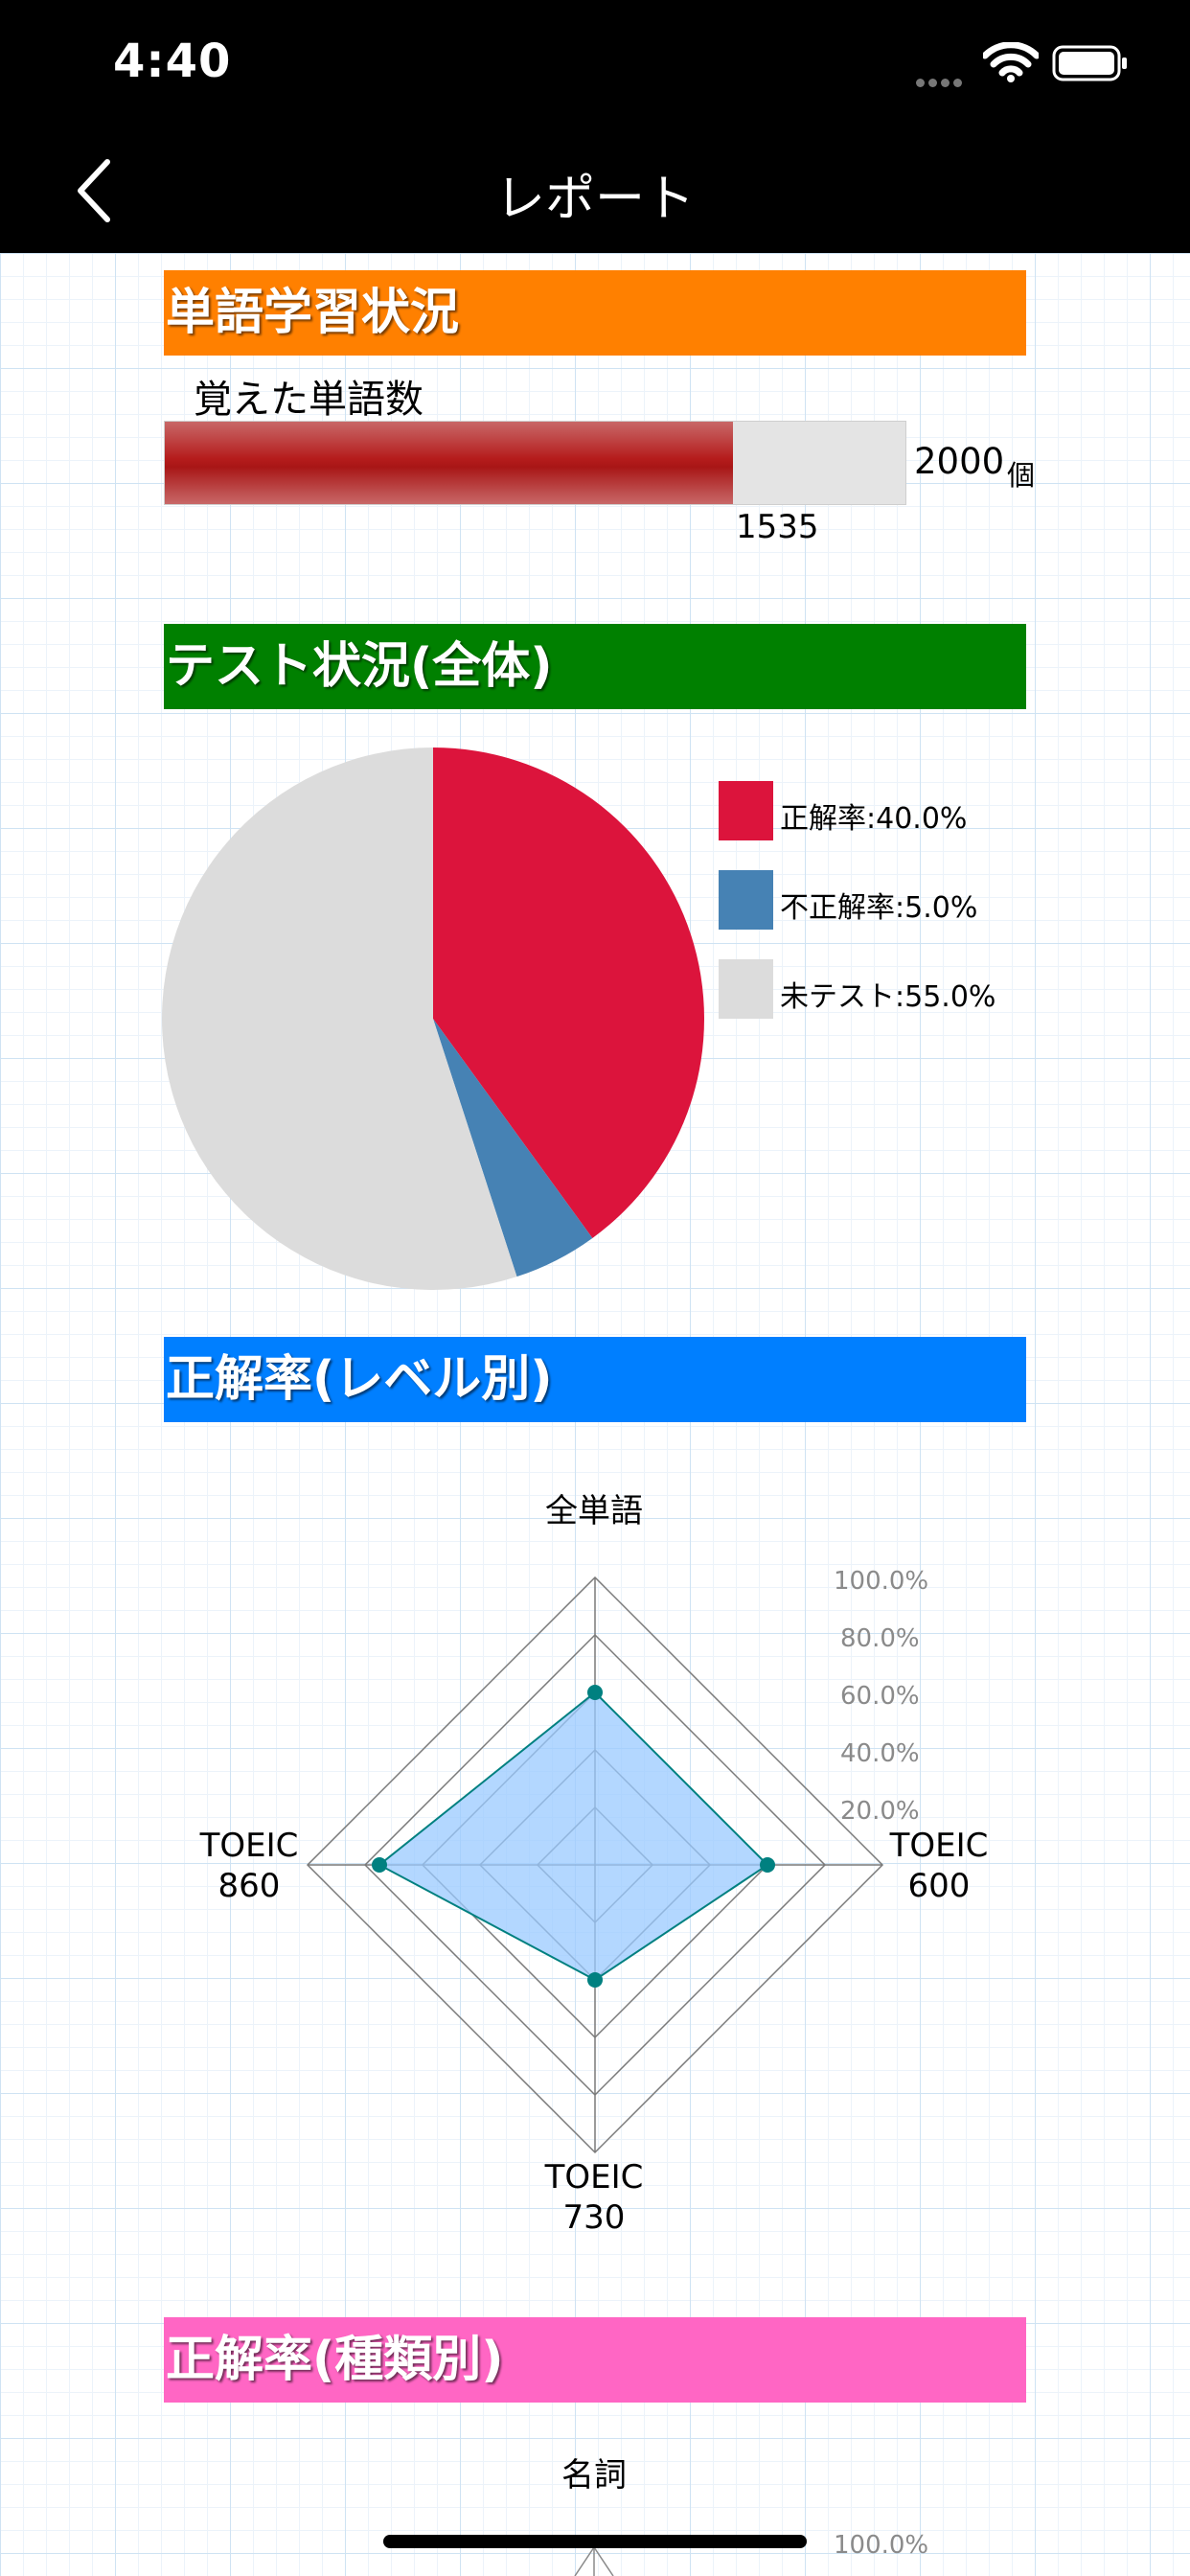 This screenshot has width=1190, height=2576. What do you see at coordinates (746, 810) in the screenshot?
I see `legend-swatch-correct` at bounding box center [746, 810].